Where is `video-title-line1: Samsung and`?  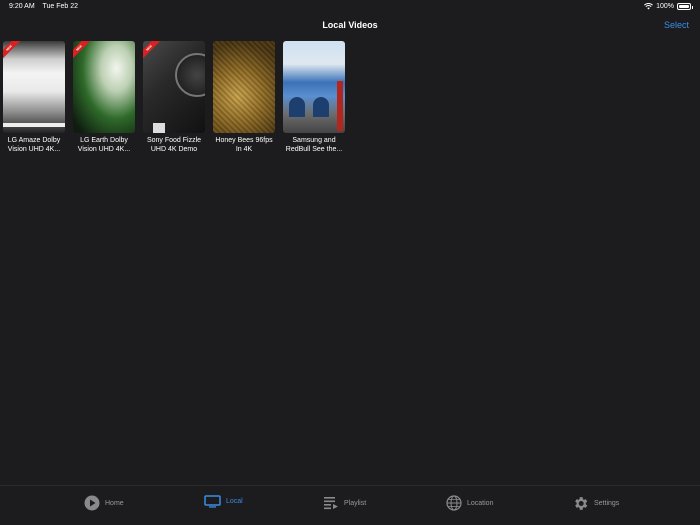 video-title-line1: Samsung and is located at coordinates (314, 140).